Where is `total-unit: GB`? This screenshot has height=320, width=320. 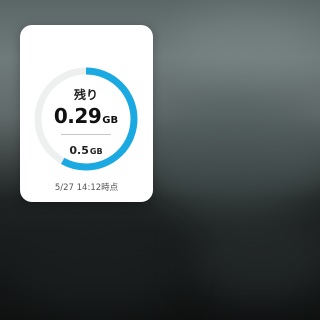 total-unit: GB is located at coordinates (96, 151).